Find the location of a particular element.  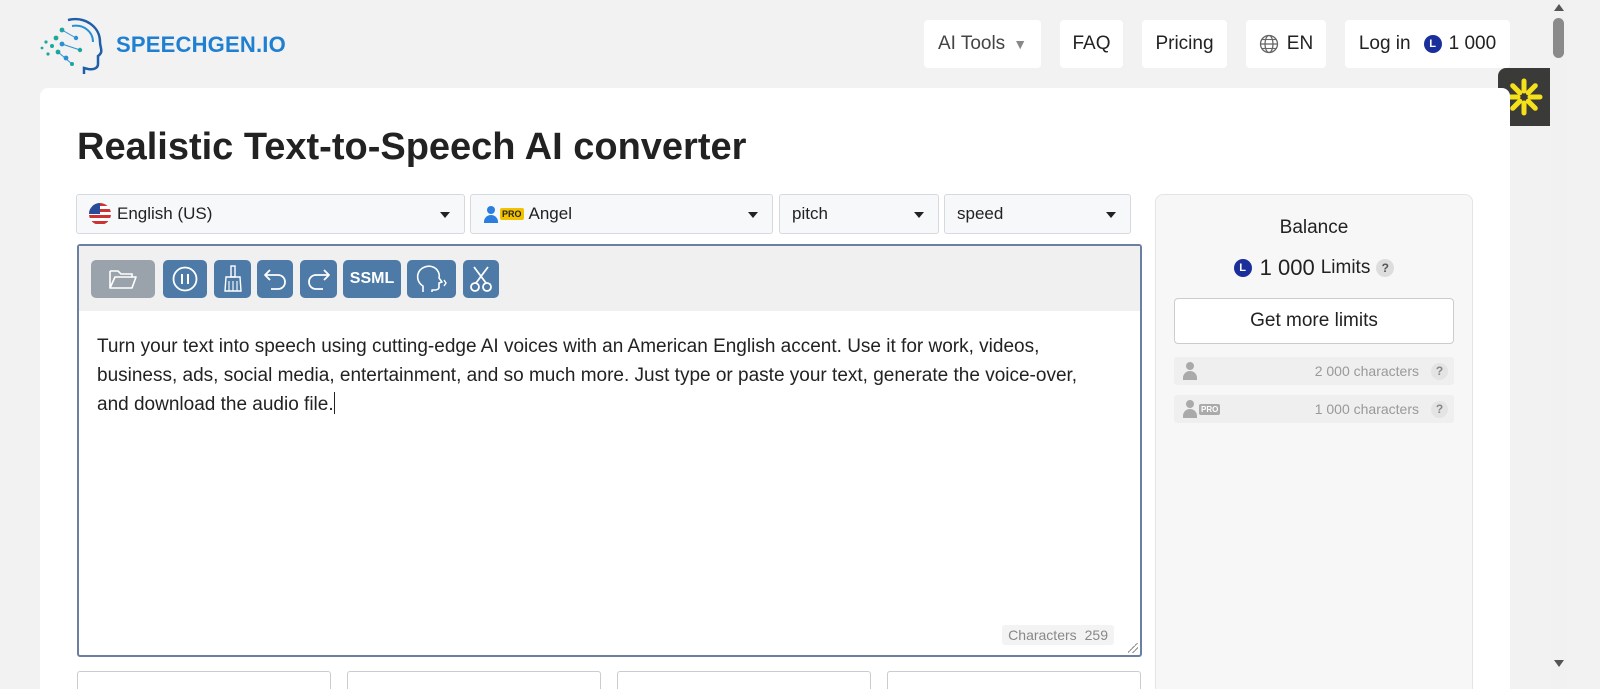

voice-value: Angel is located at coordinates (550, 213).